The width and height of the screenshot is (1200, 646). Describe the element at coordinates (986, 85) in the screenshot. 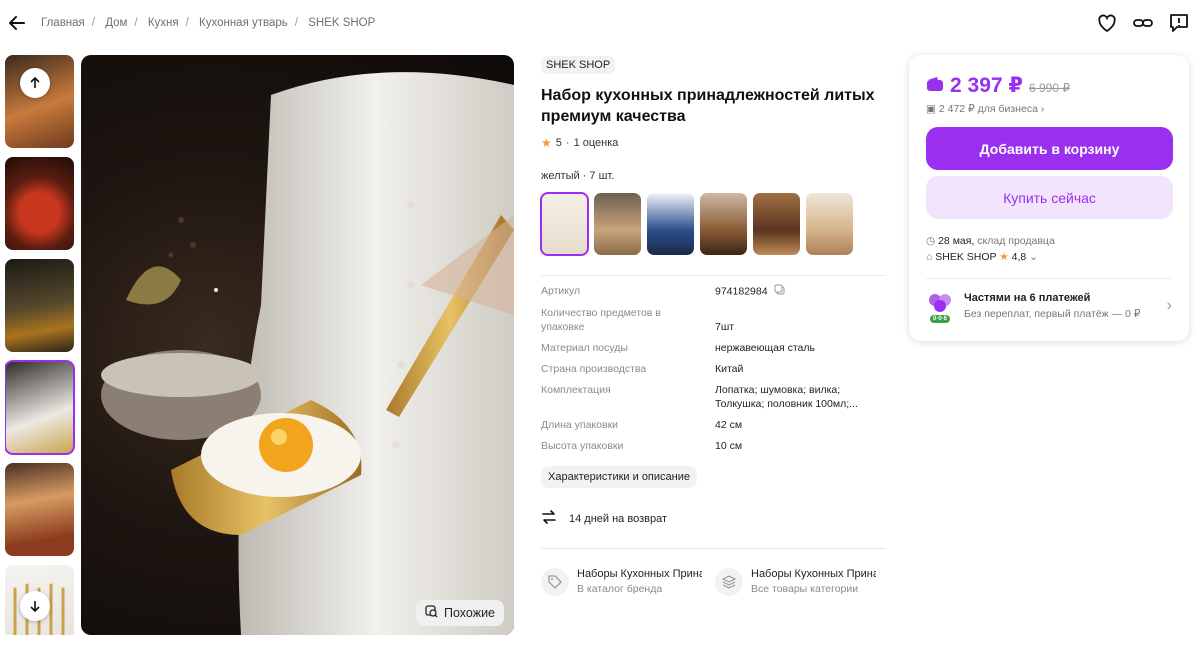

I see `price: 2 397 ₽` at that location.